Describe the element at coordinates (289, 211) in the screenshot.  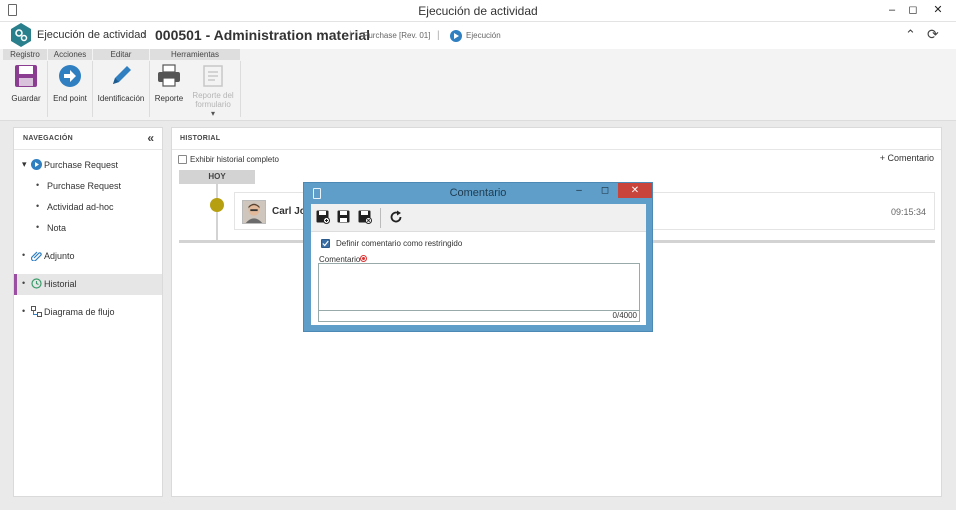
I see `history-entry-user: Carl Jo` at that location.